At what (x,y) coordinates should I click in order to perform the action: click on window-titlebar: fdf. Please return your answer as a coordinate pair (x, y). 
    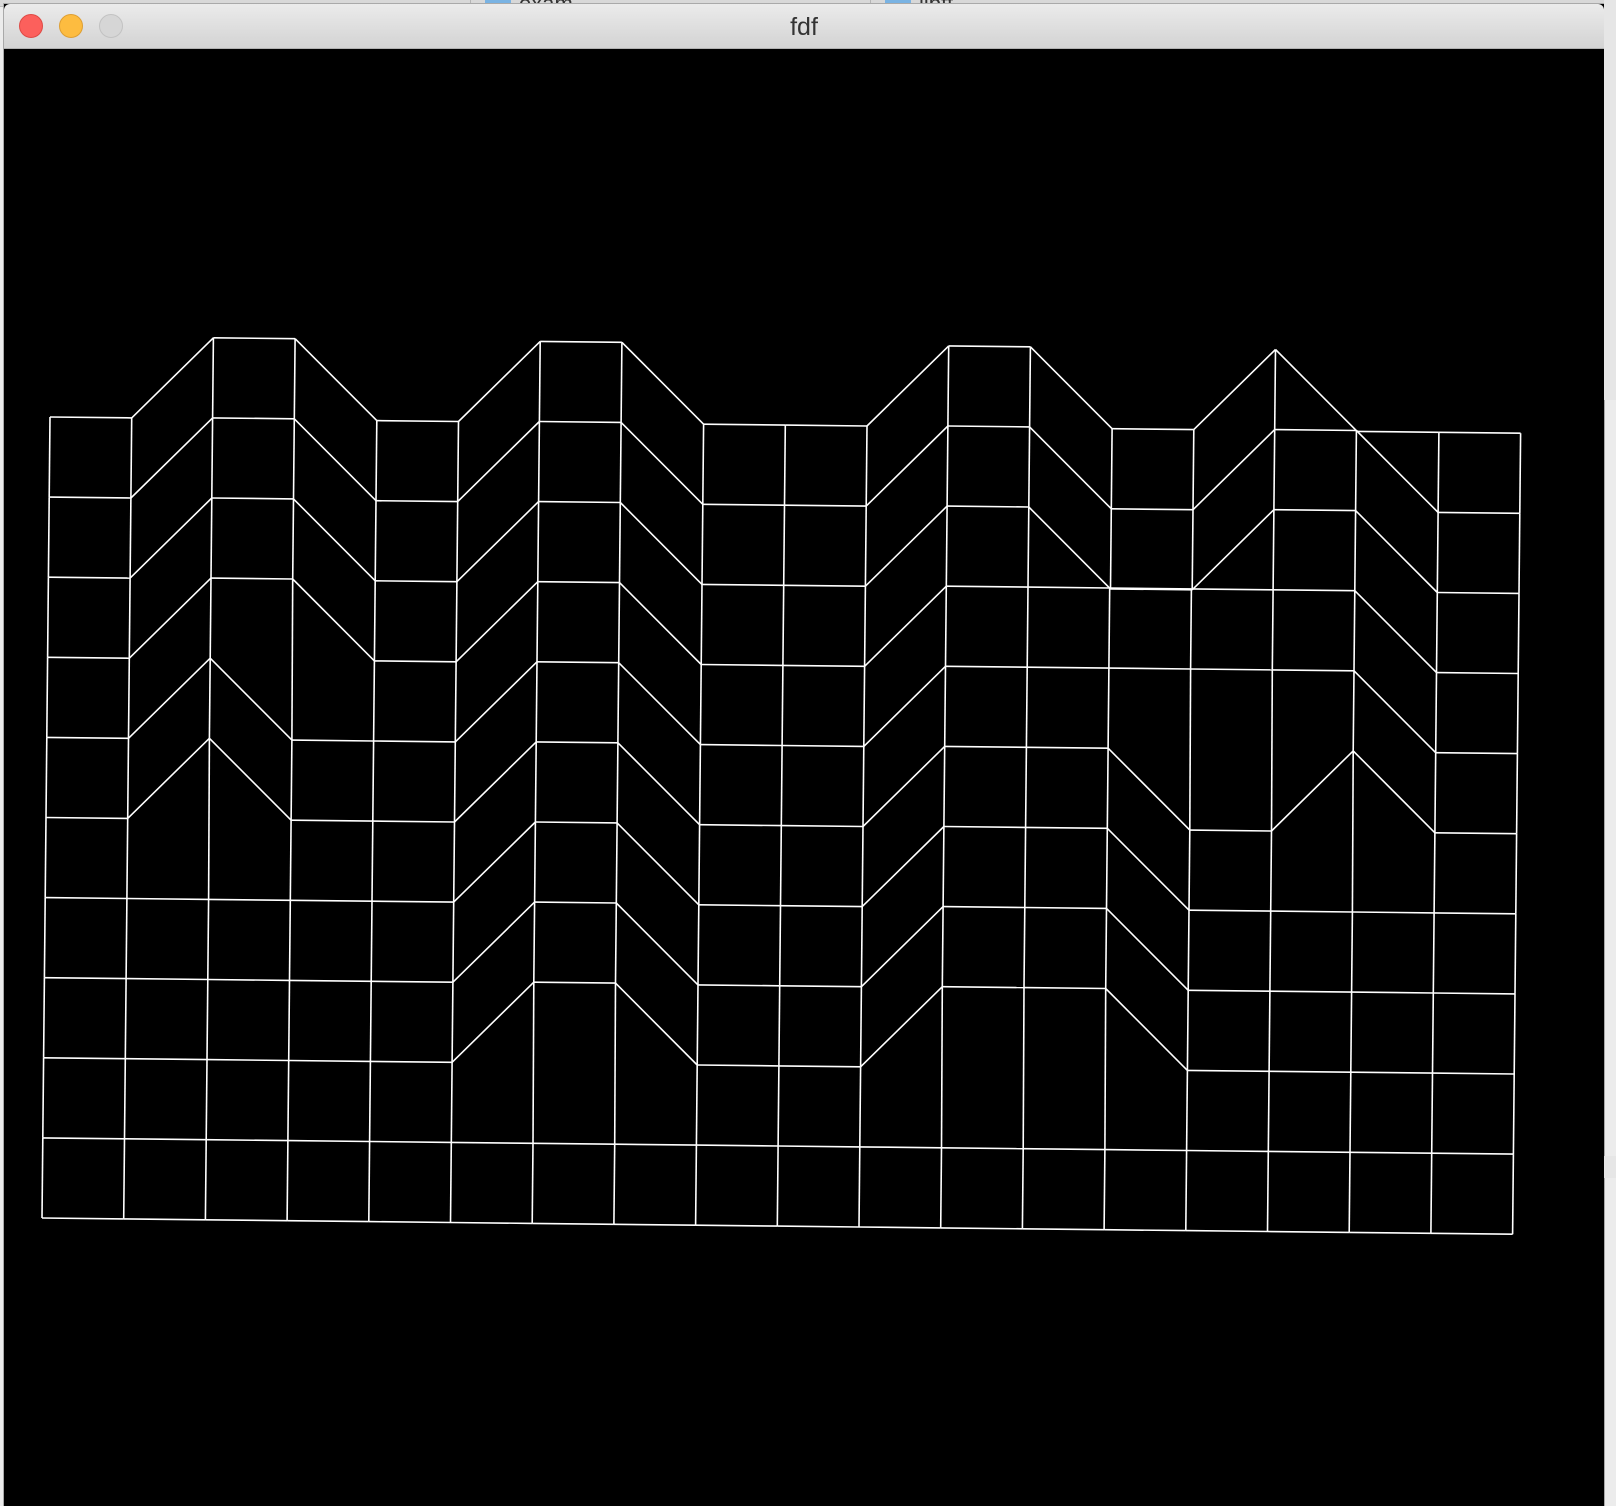
    Looking at the image, I should click on (804, 26).